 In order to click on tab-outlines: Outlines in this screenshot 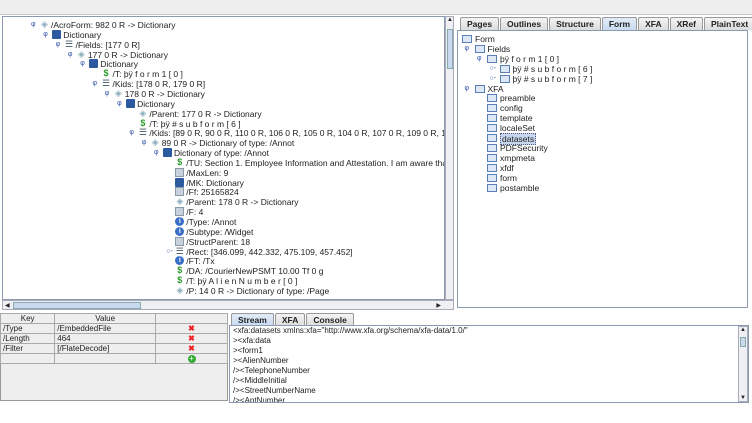, I will do `click(524, 23)`.